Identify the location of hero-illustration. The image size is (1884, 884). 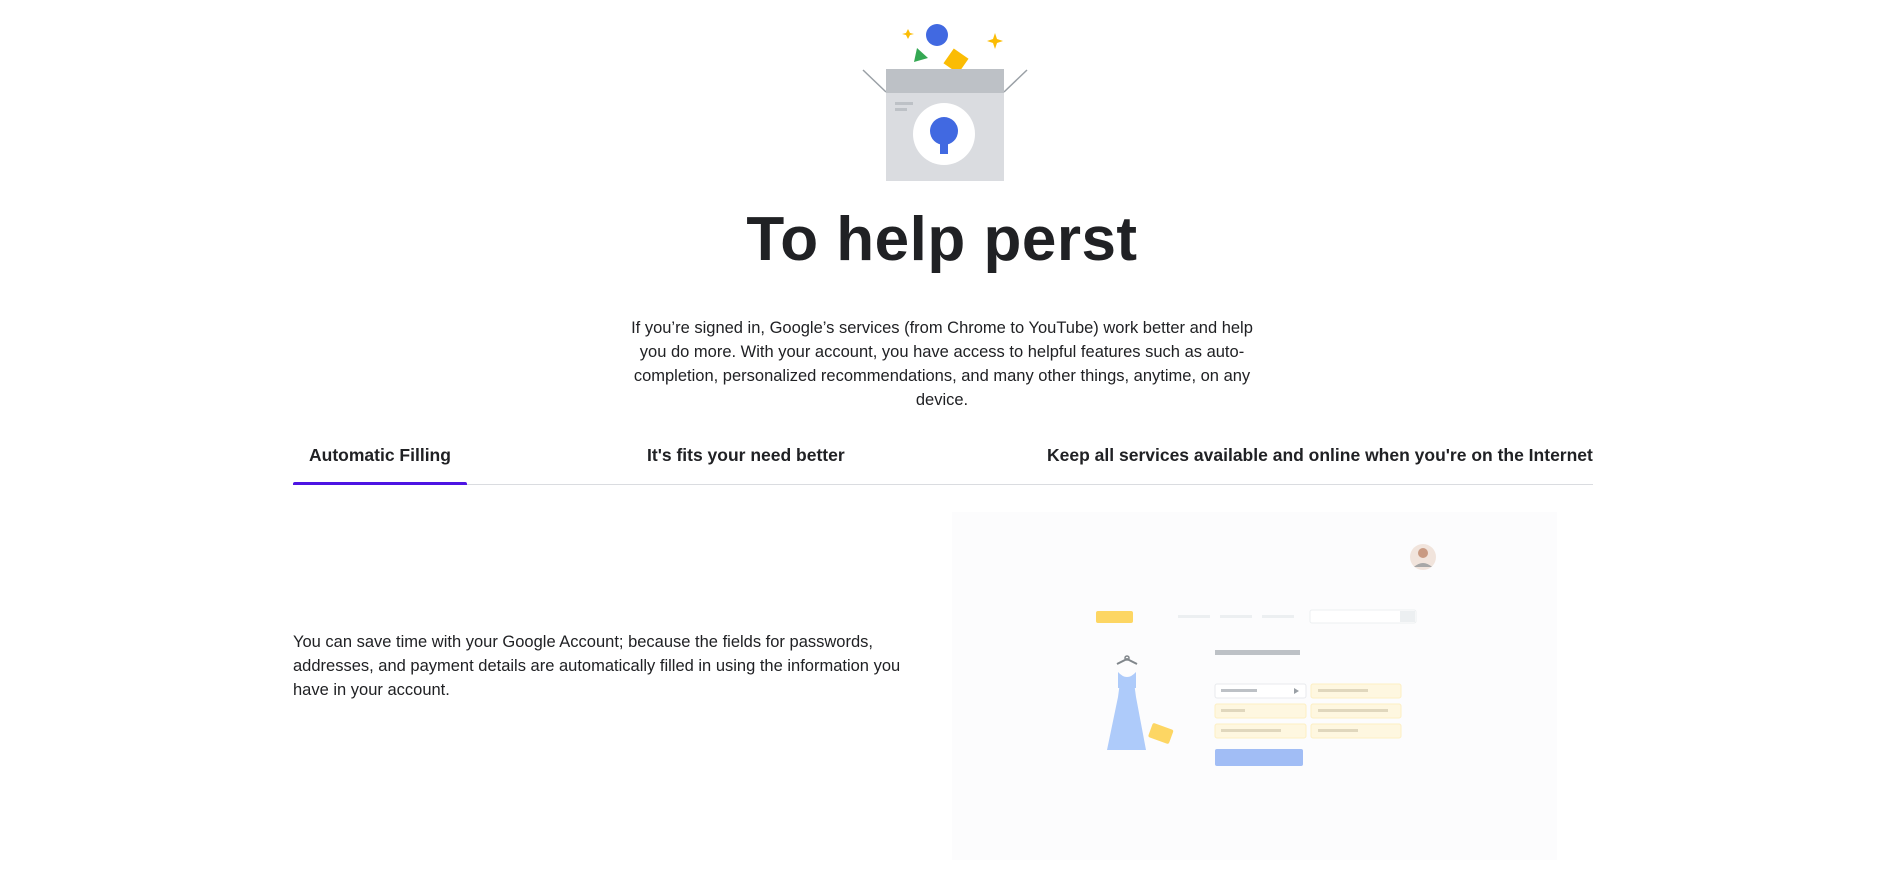
(945, 102).